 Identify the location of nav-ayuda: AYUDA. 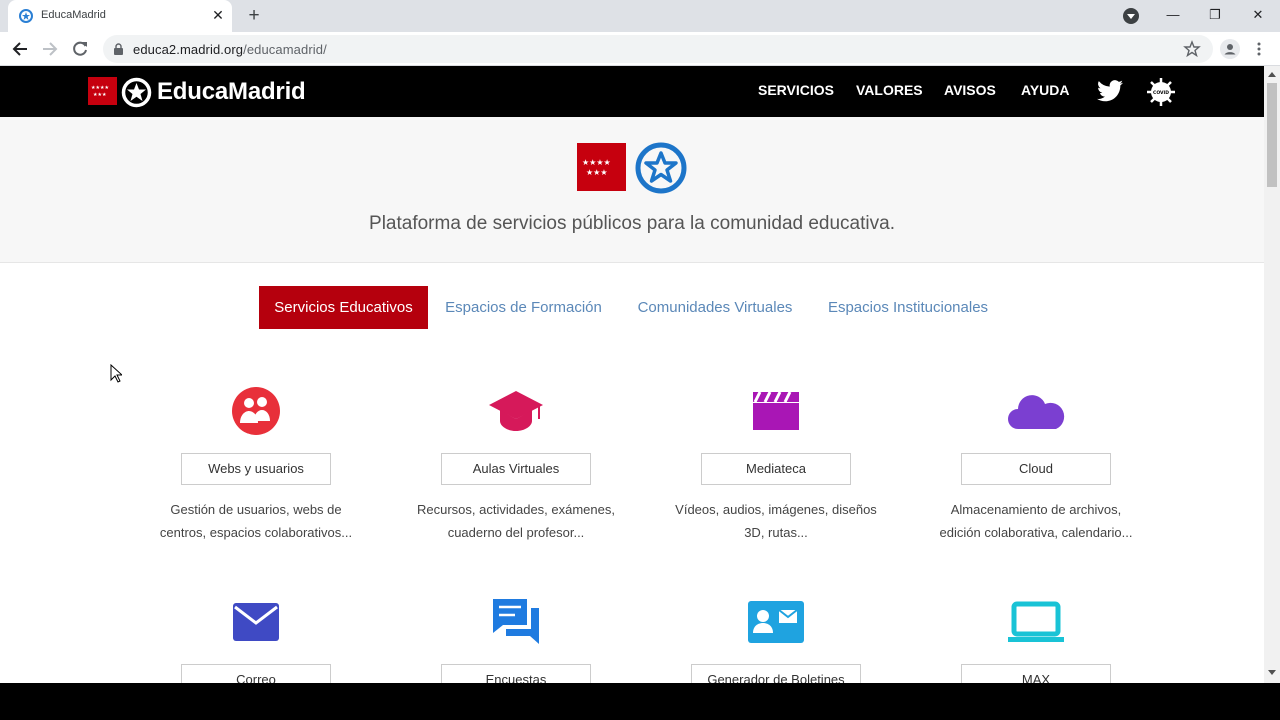
(1045, 90).